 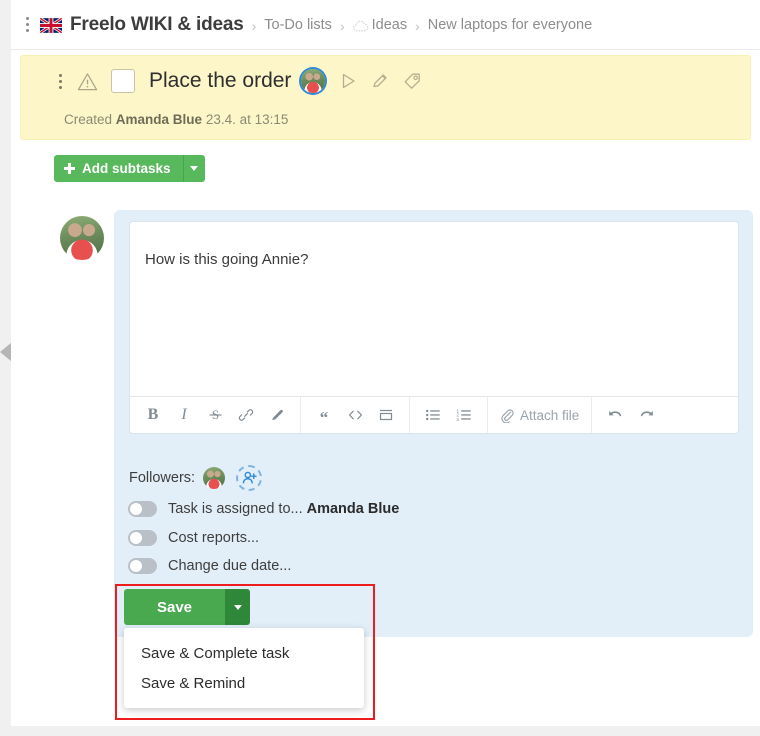 I want to click on add-subtasks-dropdown-button, so click(x=193, y=168).